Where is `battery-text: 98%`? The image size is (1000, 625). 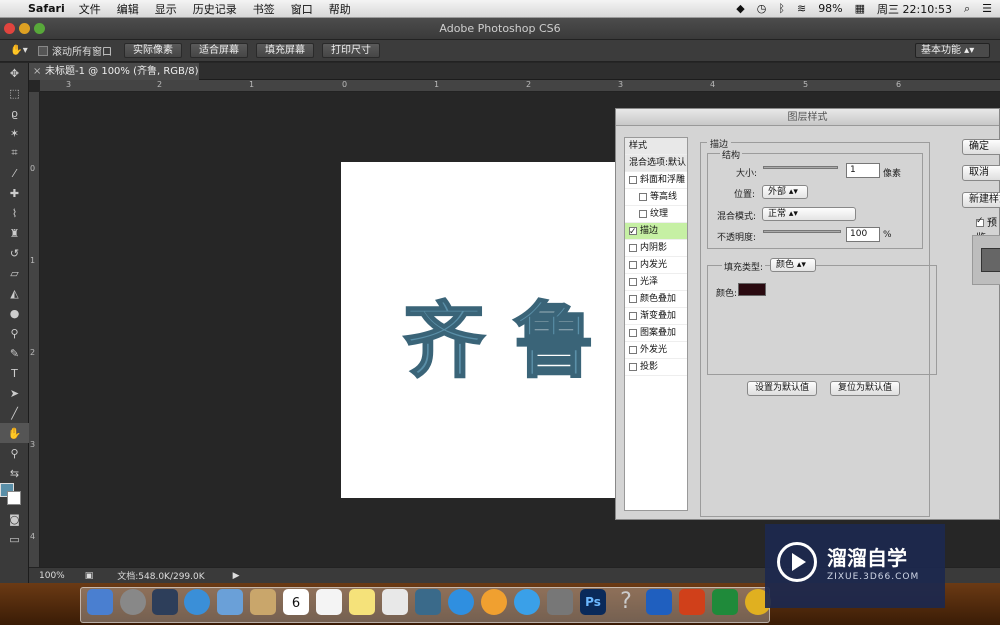 battery-text: 98% is located at coordinates (830, 8).